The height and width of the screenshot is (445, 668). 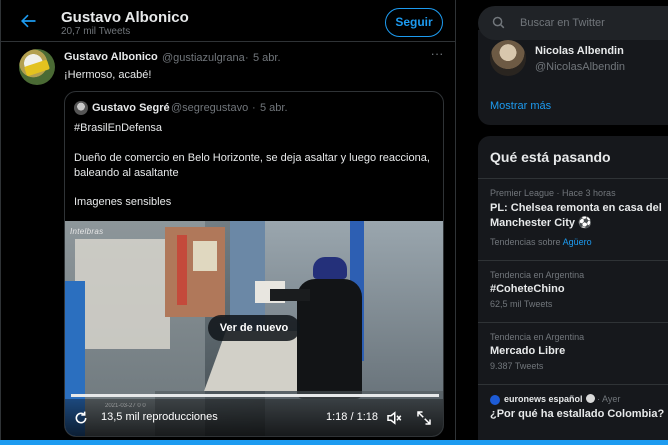 I want to click on tweet-text: ¡Hermoso, acabé!, so click(x=108, y=75).